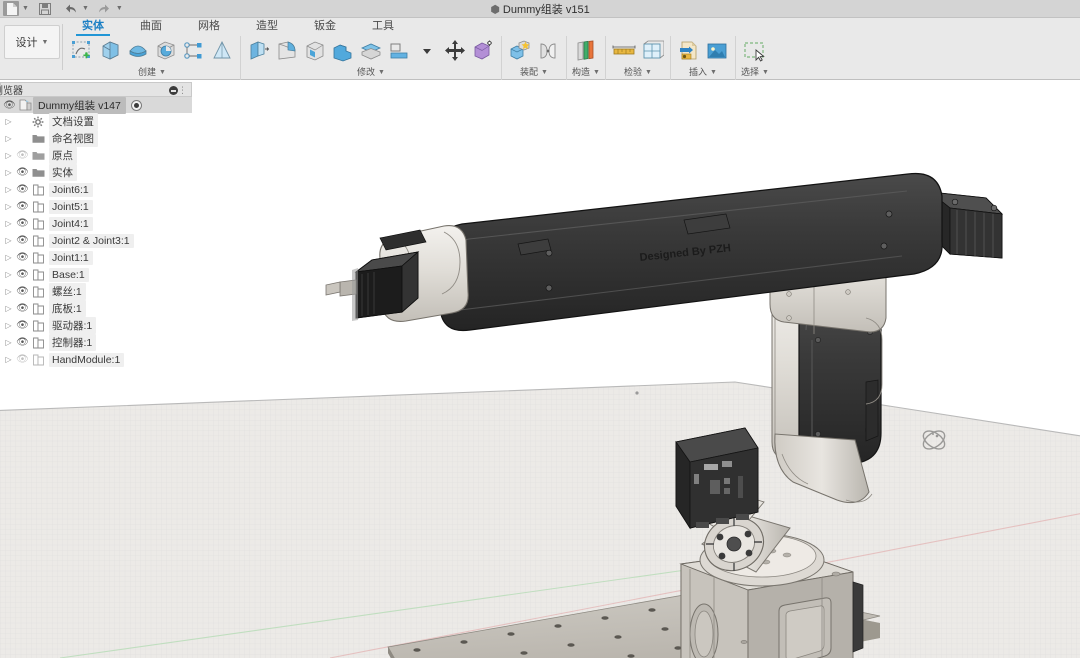  Describe the element at coordinates (71, 9) in the screenshot. I see `undo-icon` at that location.